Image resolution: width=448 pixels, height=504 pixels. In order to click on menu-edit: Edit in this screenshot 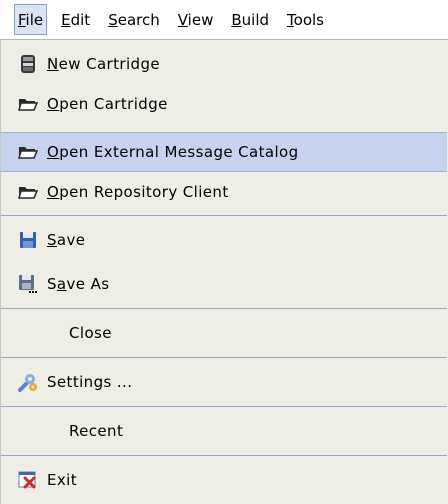, I will do `click(75, 19)`.